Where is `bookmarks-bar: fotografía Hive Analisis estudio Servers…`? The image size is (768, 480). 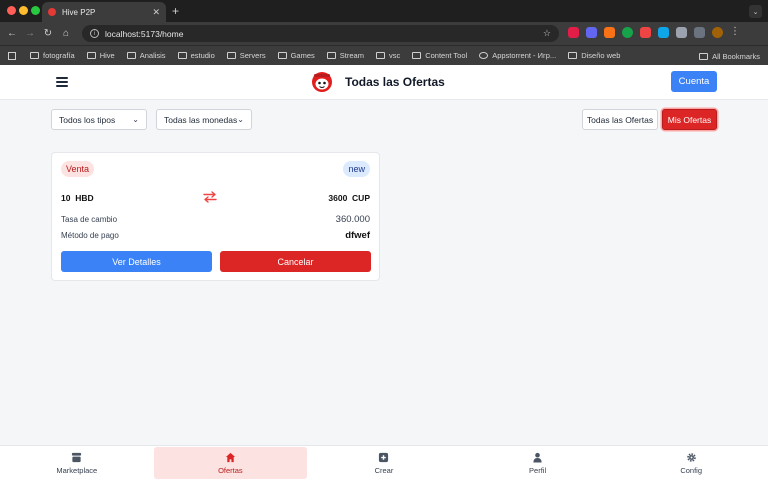 bookmarks-bar: fotografía Hive Analisis estudio Servers… is located at coordinates (384, 55).